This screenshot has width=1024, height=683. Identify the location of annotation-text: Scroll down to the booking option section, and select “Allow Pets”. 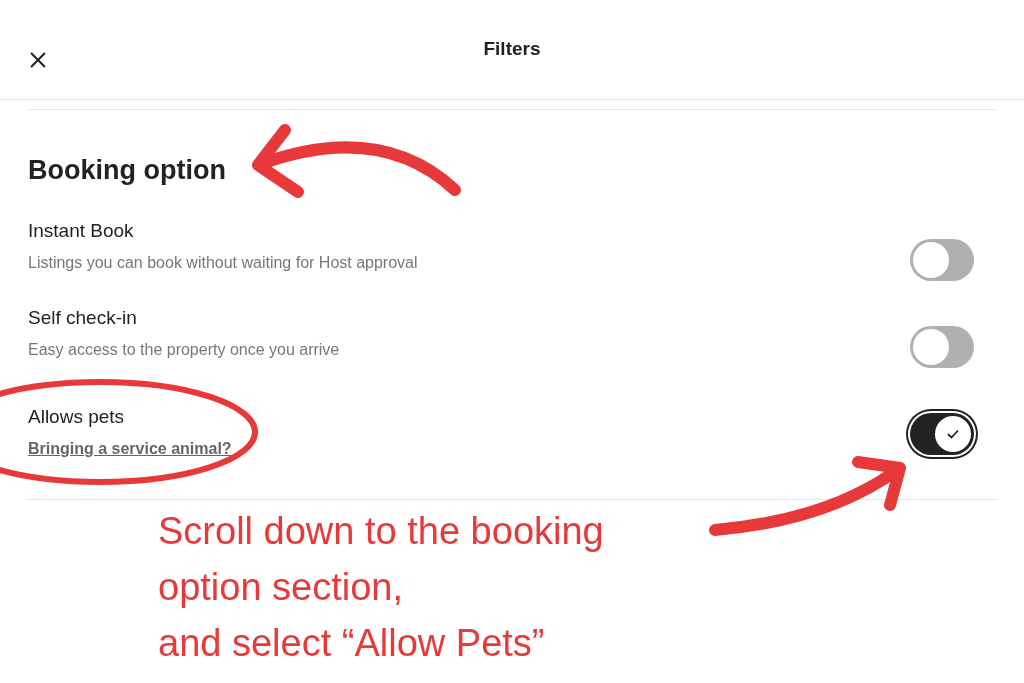
(381, 587).